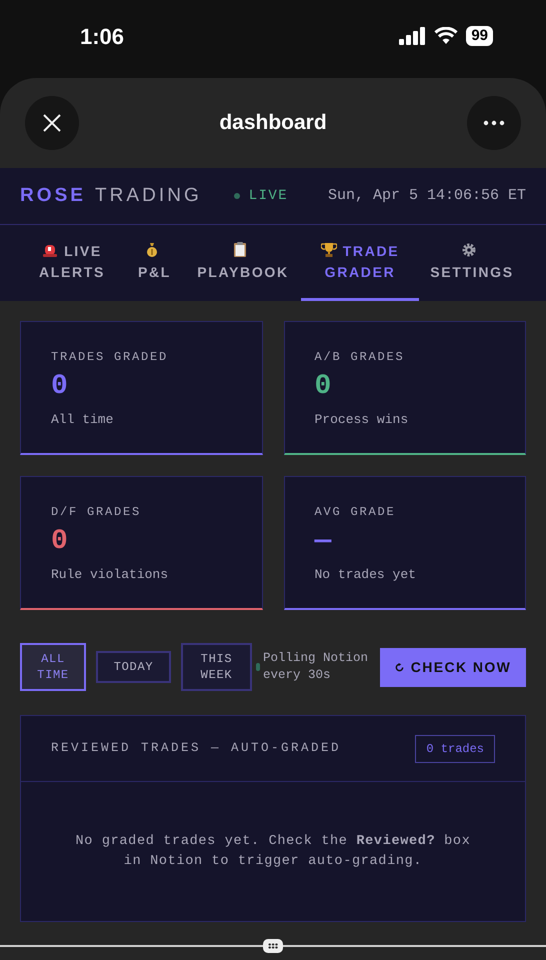 The image size is (546, 960). I want to click on sheet-title: dashboard, so click(273, 123).